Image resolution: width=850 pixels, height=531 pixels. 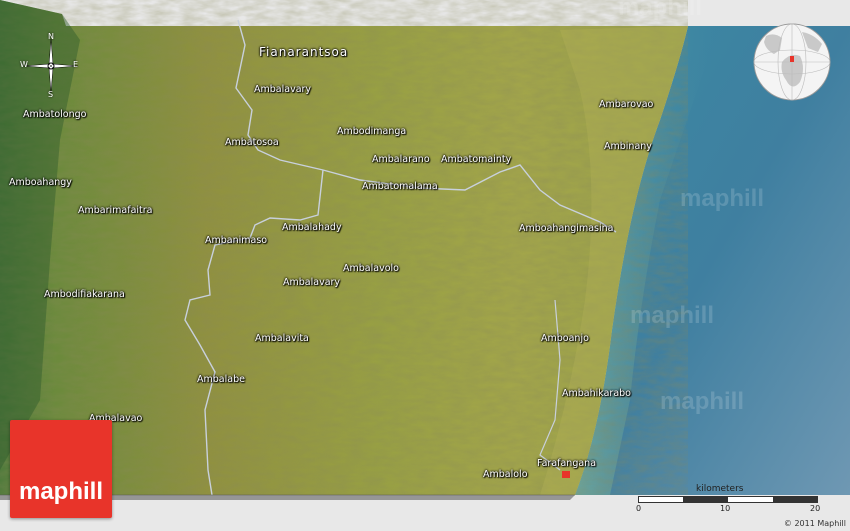 What do you see at coordinates (51, 36) in the screenshot?
I see `compass-north-label: N` at bounding box center [51, 36].